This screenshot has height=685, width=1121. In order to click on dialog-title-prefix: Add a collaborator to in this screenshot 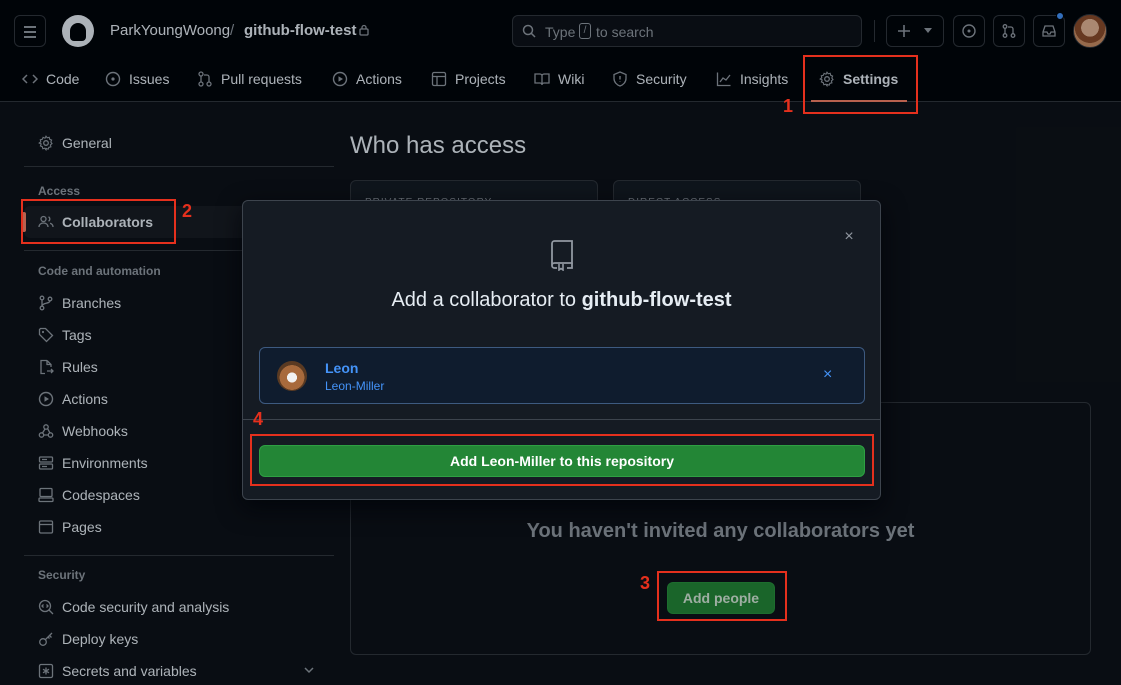, I will do `click(484, 300)`.